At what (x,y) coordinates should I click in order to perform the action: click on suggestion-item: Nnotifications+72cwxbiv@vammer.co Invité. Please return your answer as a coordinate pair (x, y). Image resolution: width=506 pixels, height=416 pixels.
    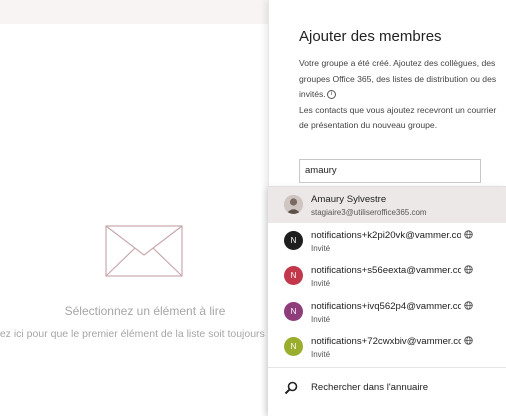
    Looking at the image, I should click on (387, 347).